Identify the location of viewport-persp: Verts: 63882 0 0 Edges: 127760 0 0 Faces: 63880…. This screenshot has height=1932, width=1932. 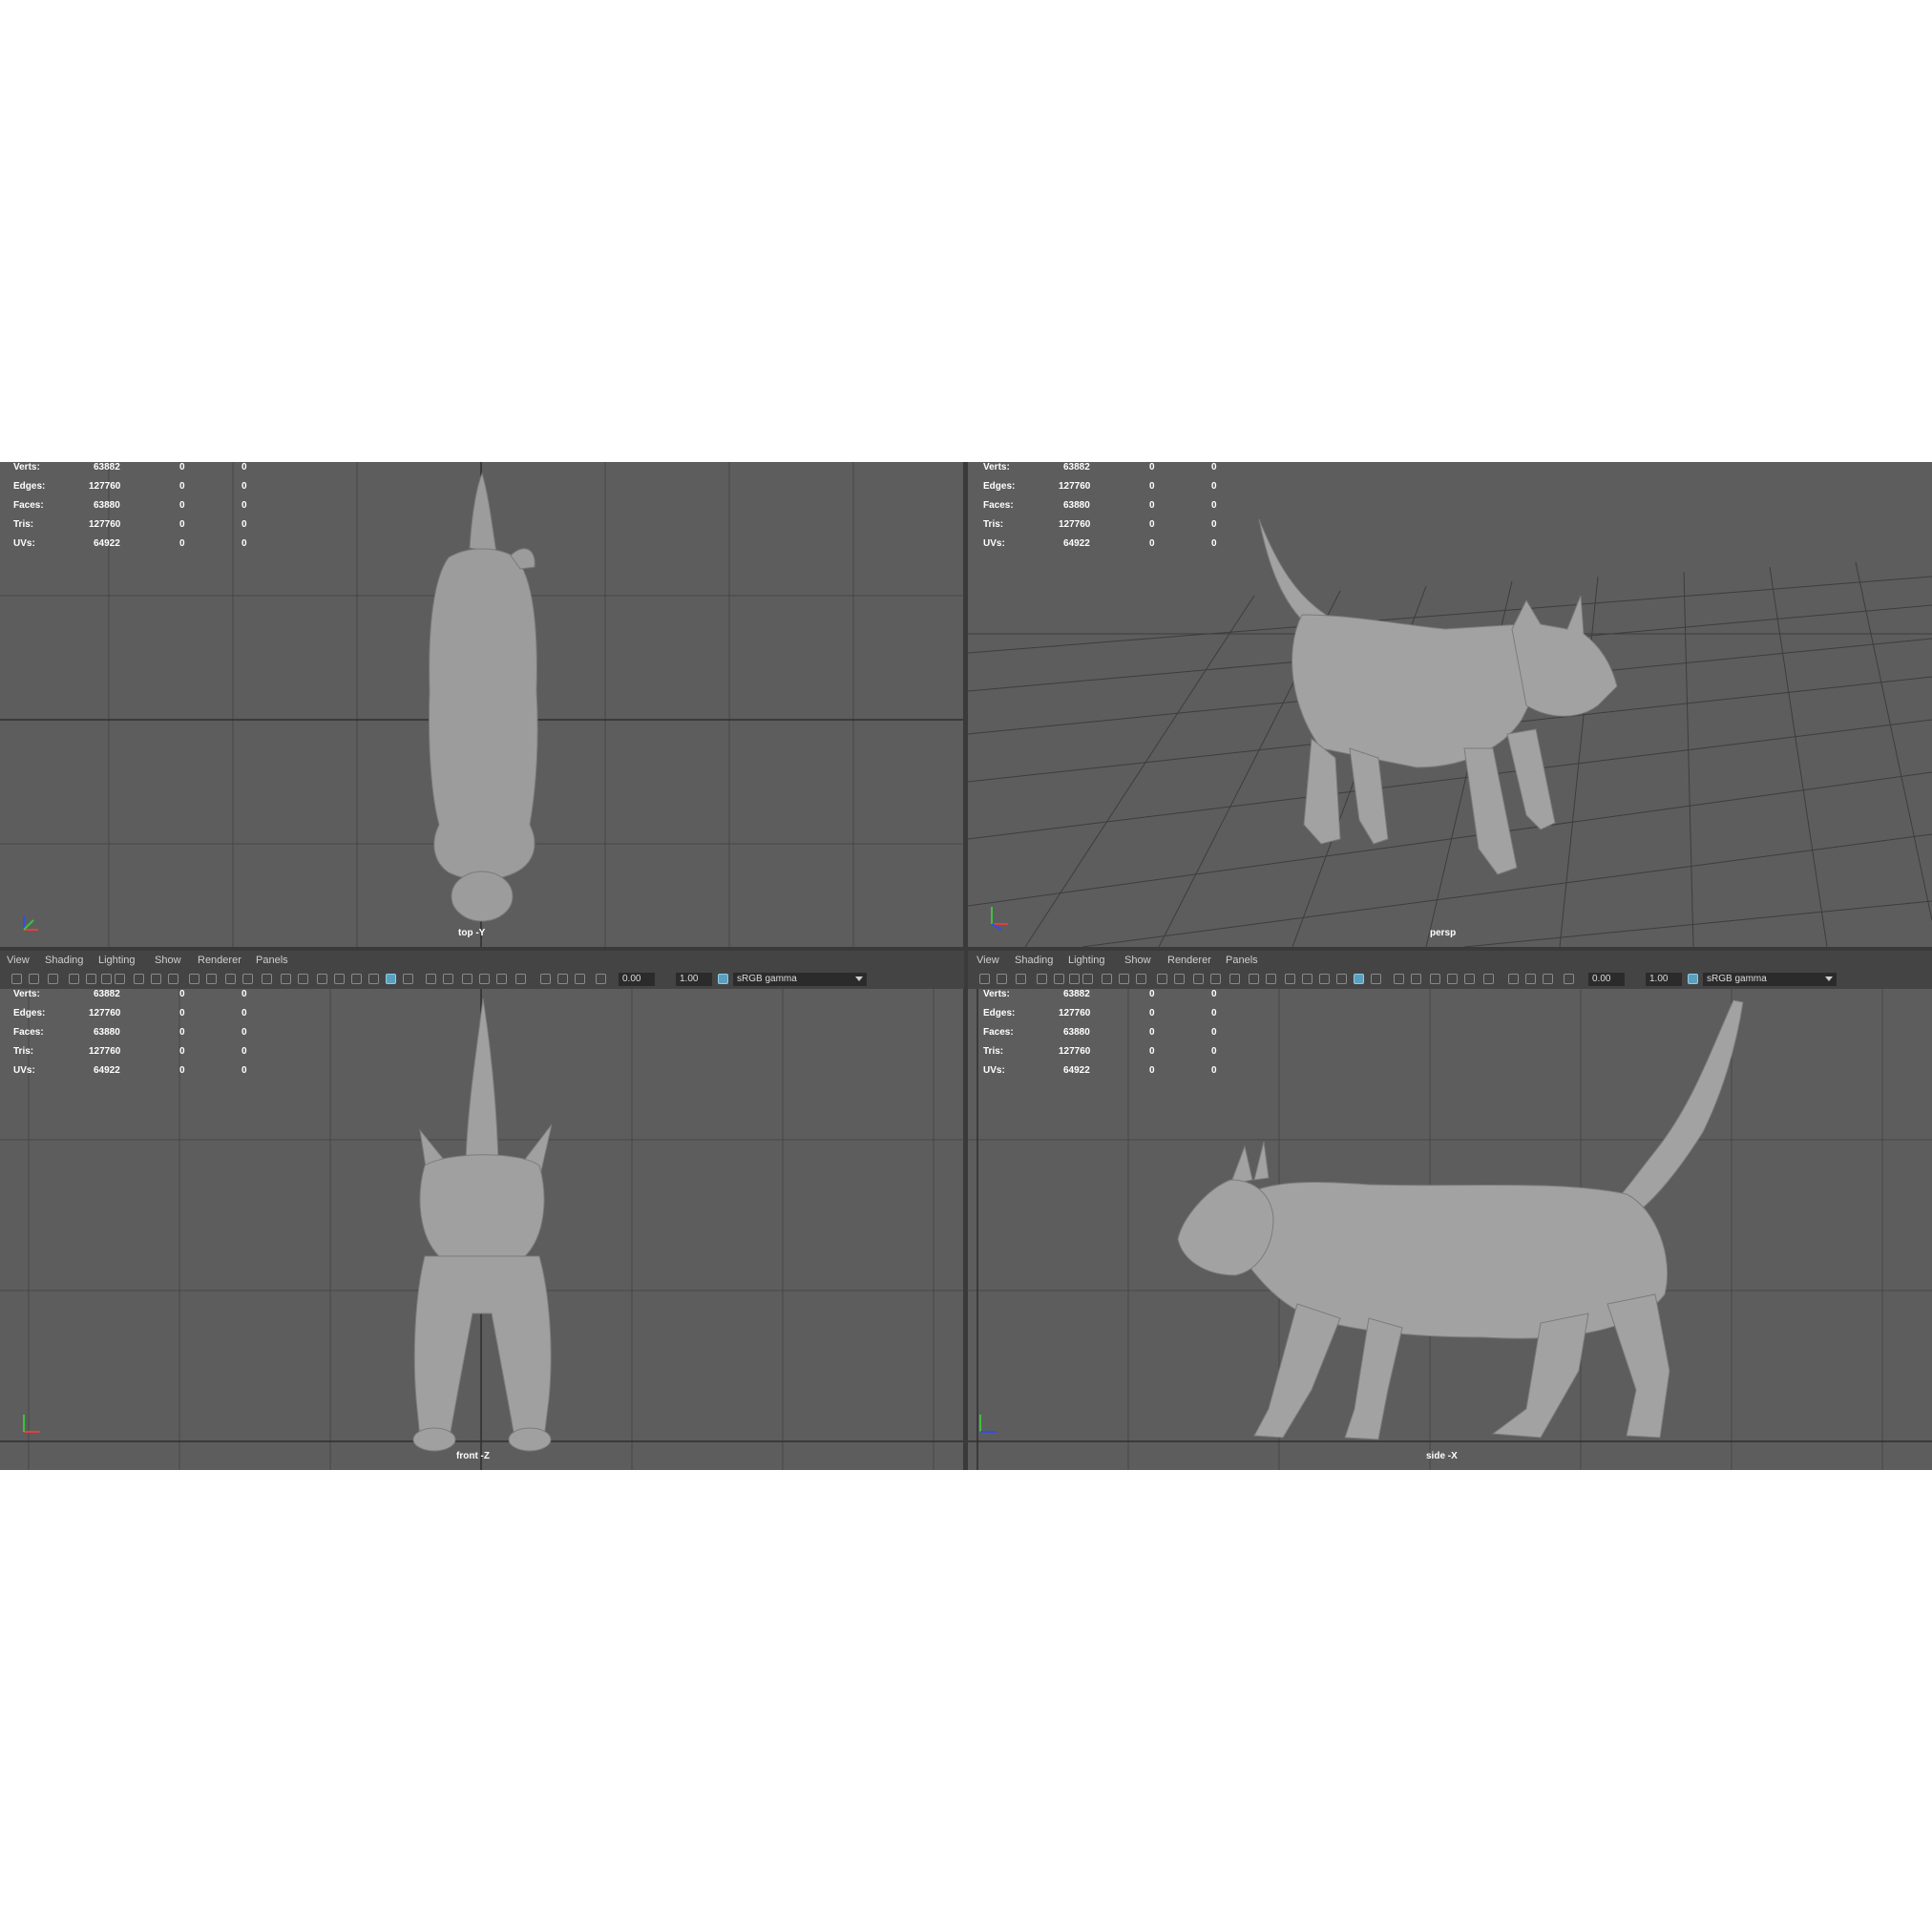
(1450, 704).